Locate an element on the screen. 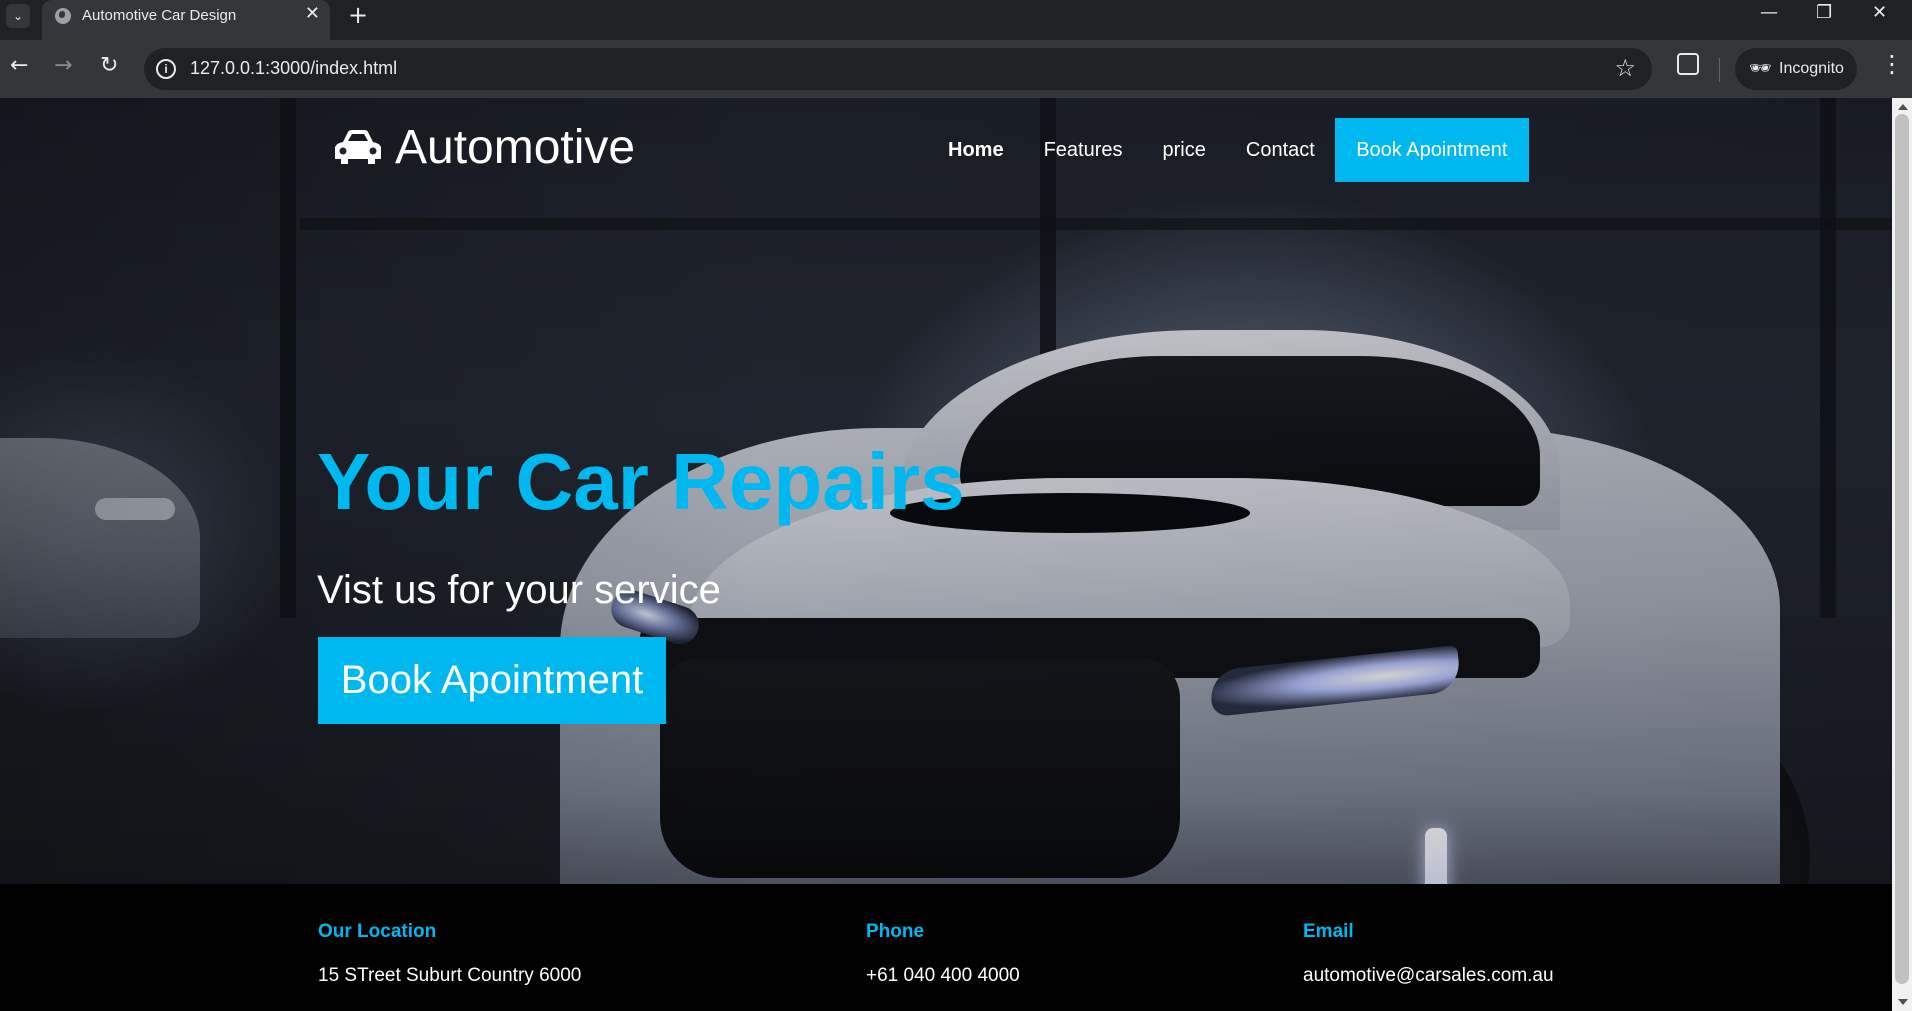 Image resolution: width=1912 pixels, height=1011 pixels. scroll-thumb is located at coordinates (1902, 549).